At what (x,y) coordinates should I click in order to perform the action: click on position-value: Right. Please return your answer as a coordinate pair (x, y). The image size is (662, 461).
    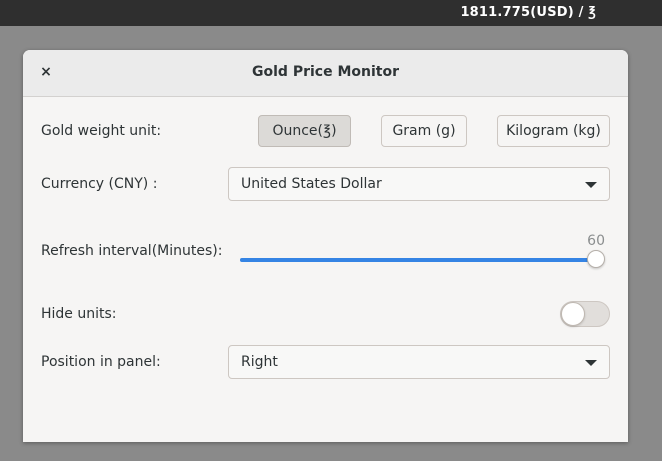
    Looking at the image, I should click on (259, 362).